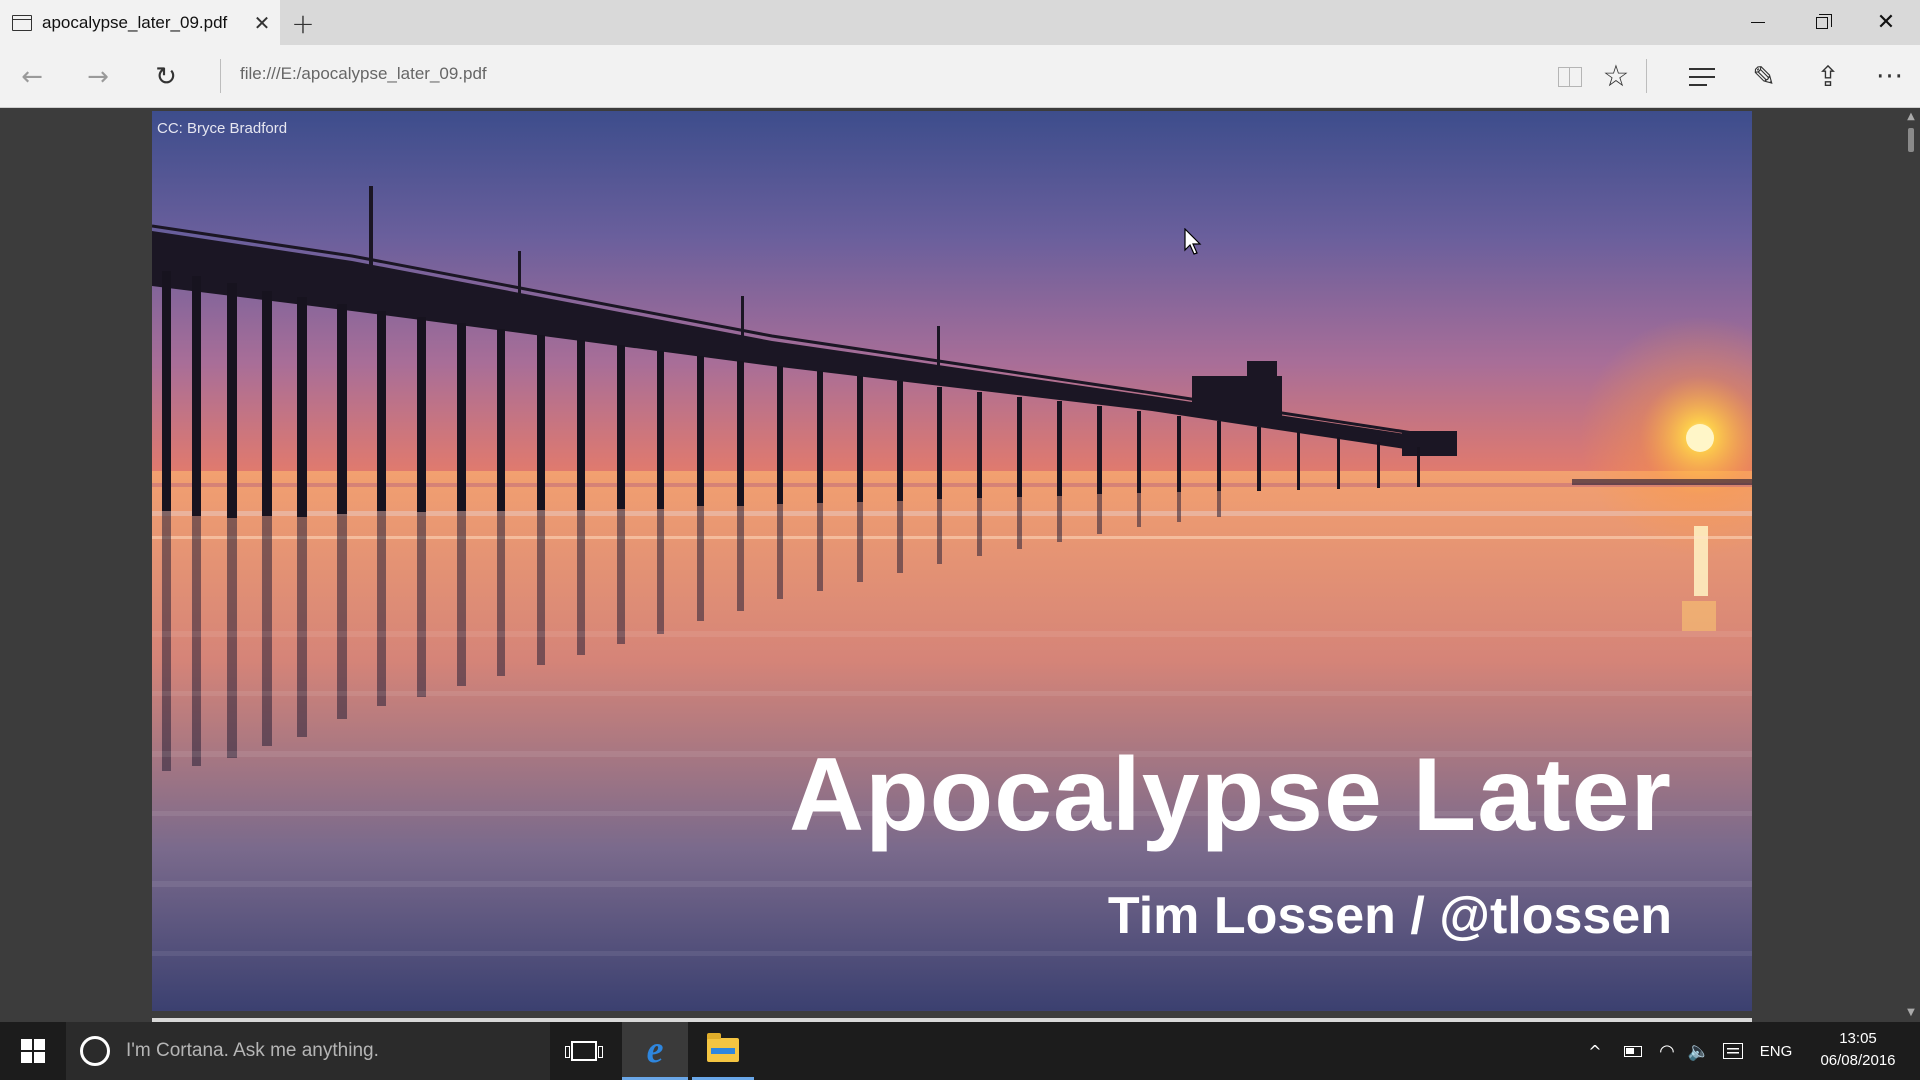  Describe the element at coordinates (22, 22) in the screenshot. I see `page-icon` at that location.